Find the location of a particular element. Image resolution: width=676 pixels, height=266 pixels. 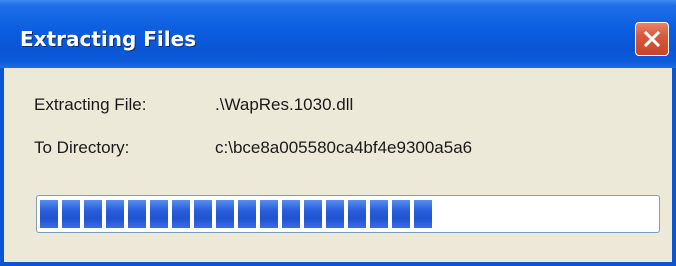

progress-bar is located at coordinates (348, 214).